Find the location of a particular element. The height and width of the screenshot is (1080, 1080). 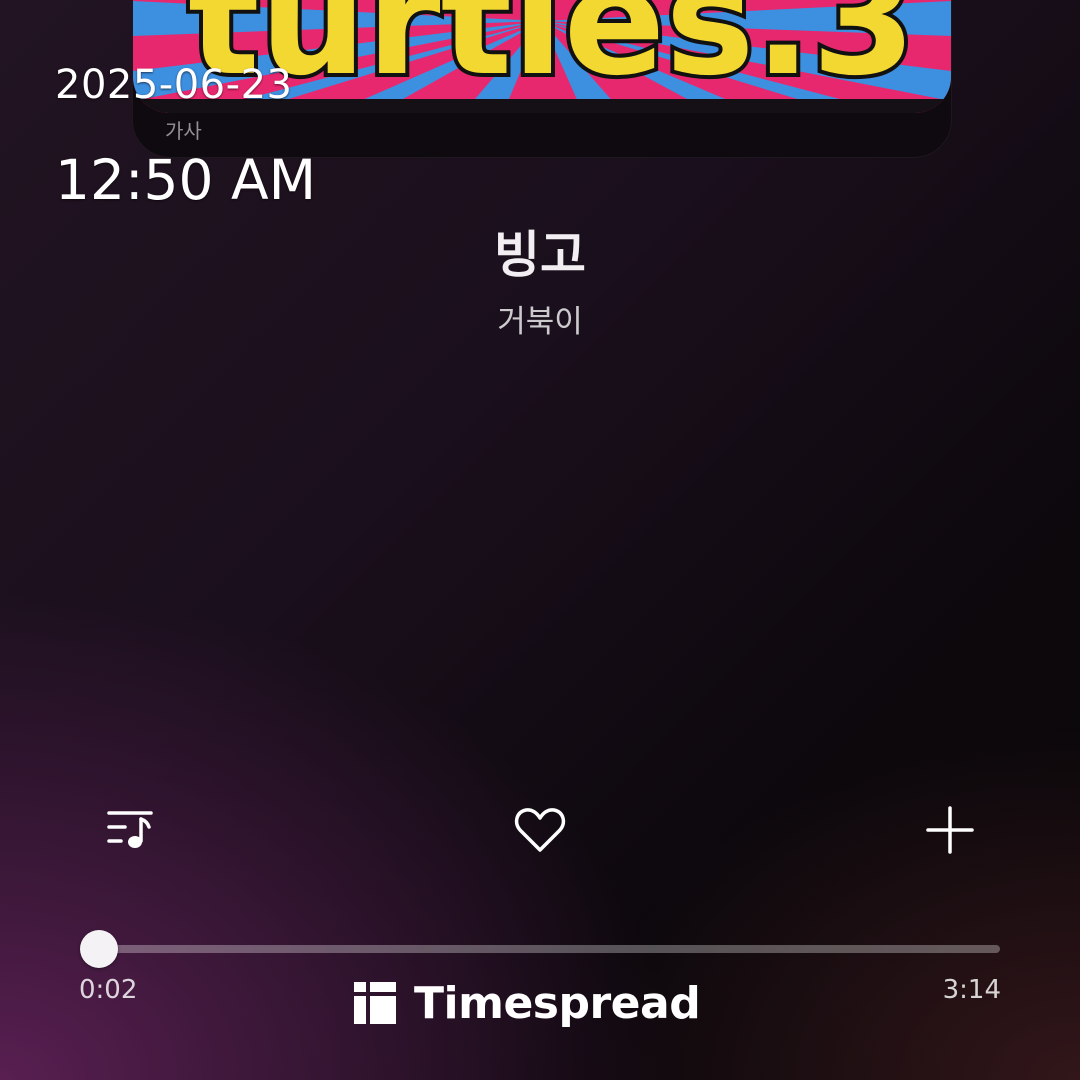

heart-outline-icon is located at coordinates (540, 830).